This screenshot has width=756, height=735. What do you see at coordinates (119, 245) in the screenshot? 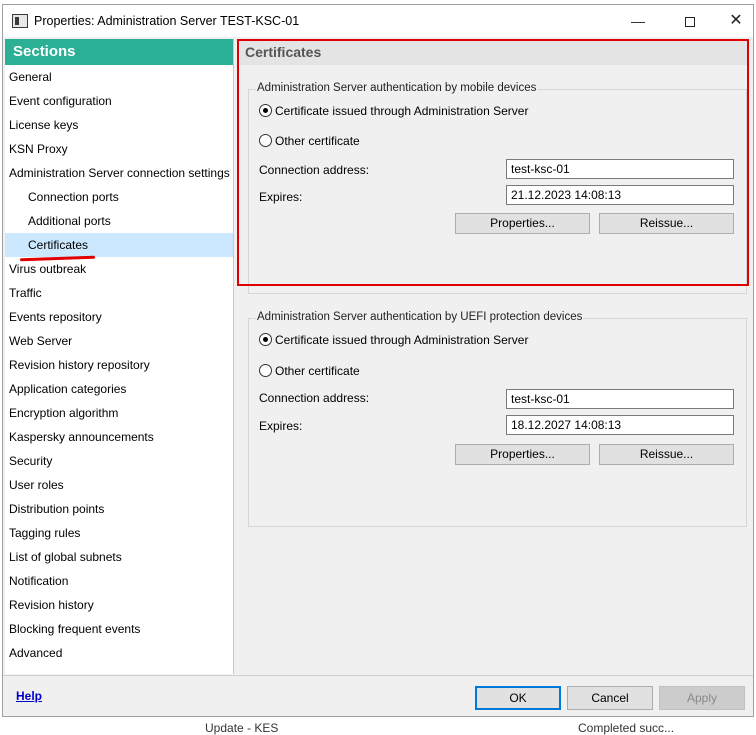
I see `sidebar-item-certificates: Certificates` at bounding box center [119, 245].